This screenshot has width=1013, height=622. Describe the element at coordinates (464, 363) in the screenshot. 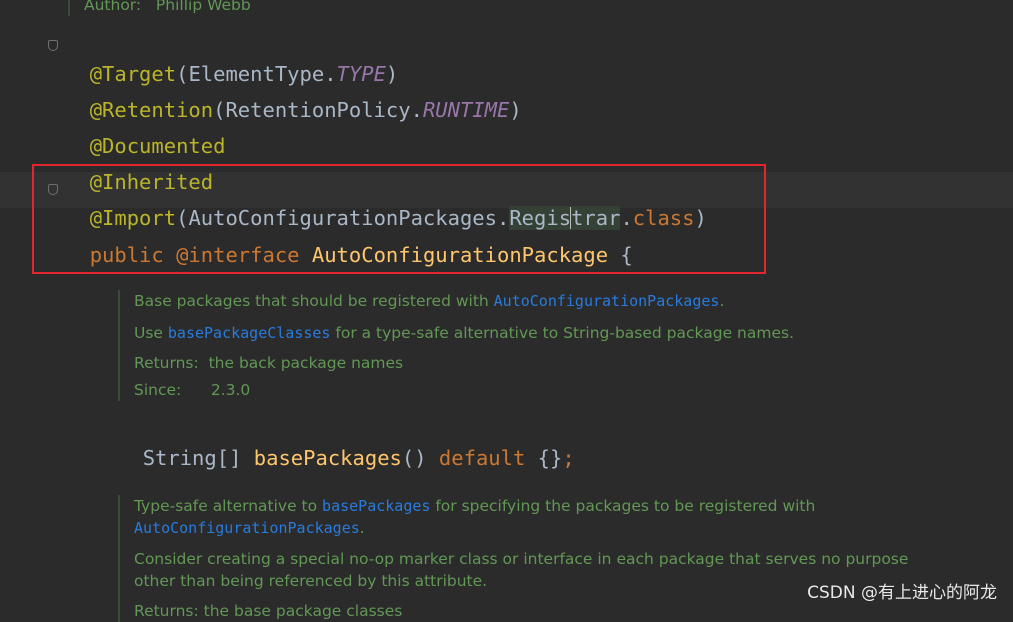

I see `doc-returns: Returns: the back package names` at that location.